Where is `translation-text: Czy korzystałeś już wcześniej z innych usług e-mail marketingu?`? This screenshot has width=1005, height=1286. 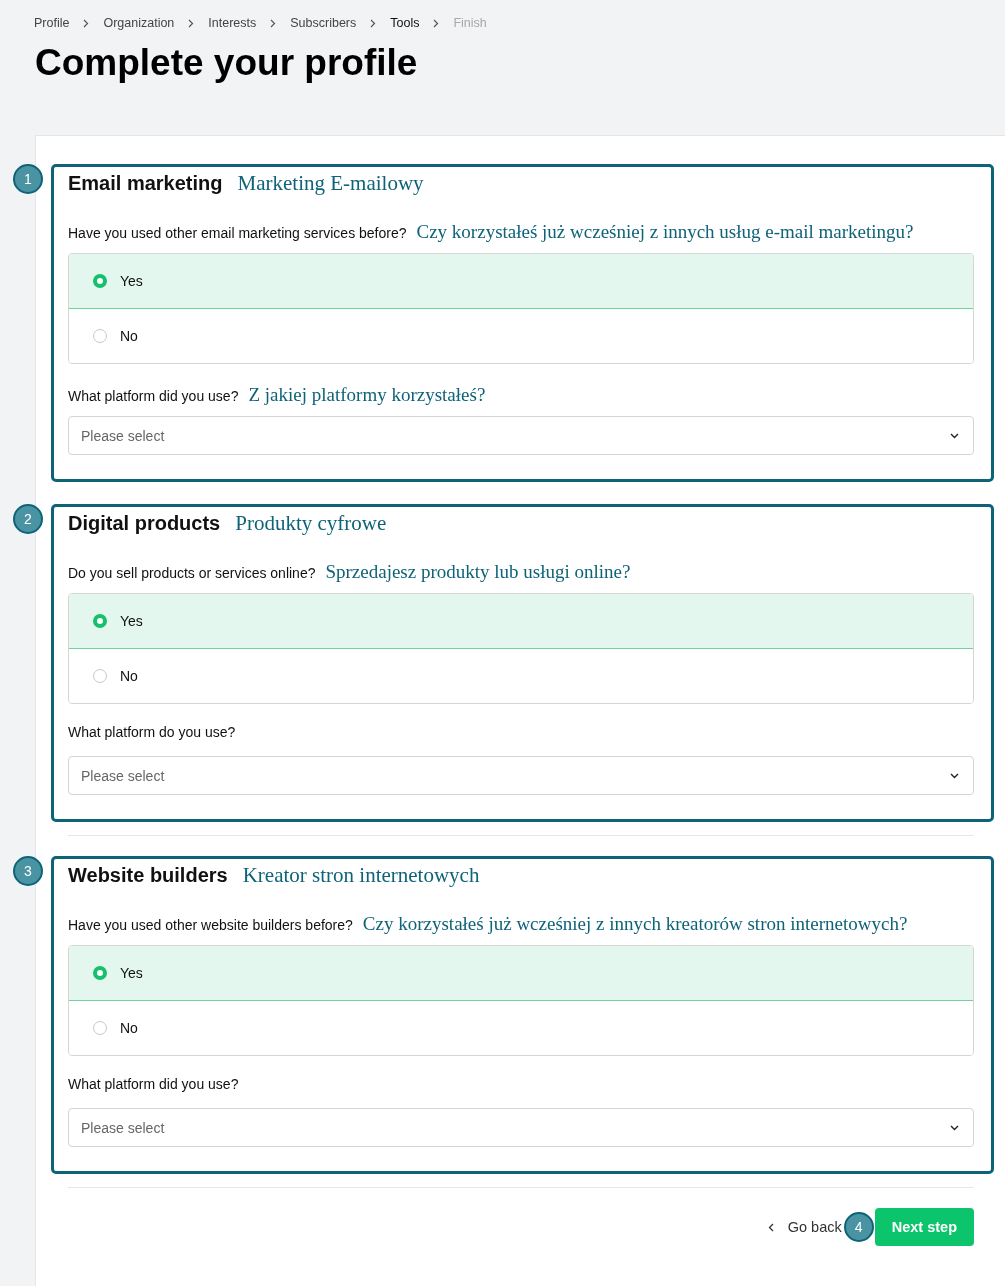
translation-text: Czy korzystałeś już wcześniej z innych usług e-mail marketingu? is located at coordinates (665, 232).